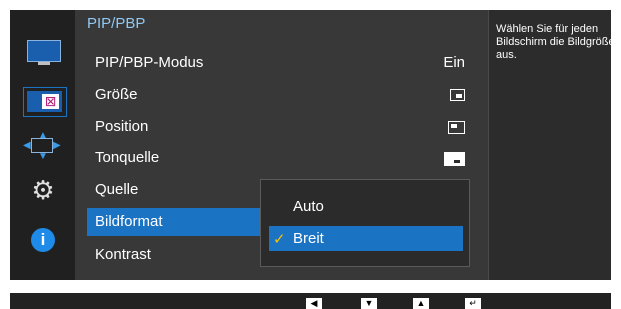 This screenshot has width=621, height=309. What do you see at coordinates (473, 303) in the screenshot?
I see `enter-icon: ↵` at bounding box center [473, 303].